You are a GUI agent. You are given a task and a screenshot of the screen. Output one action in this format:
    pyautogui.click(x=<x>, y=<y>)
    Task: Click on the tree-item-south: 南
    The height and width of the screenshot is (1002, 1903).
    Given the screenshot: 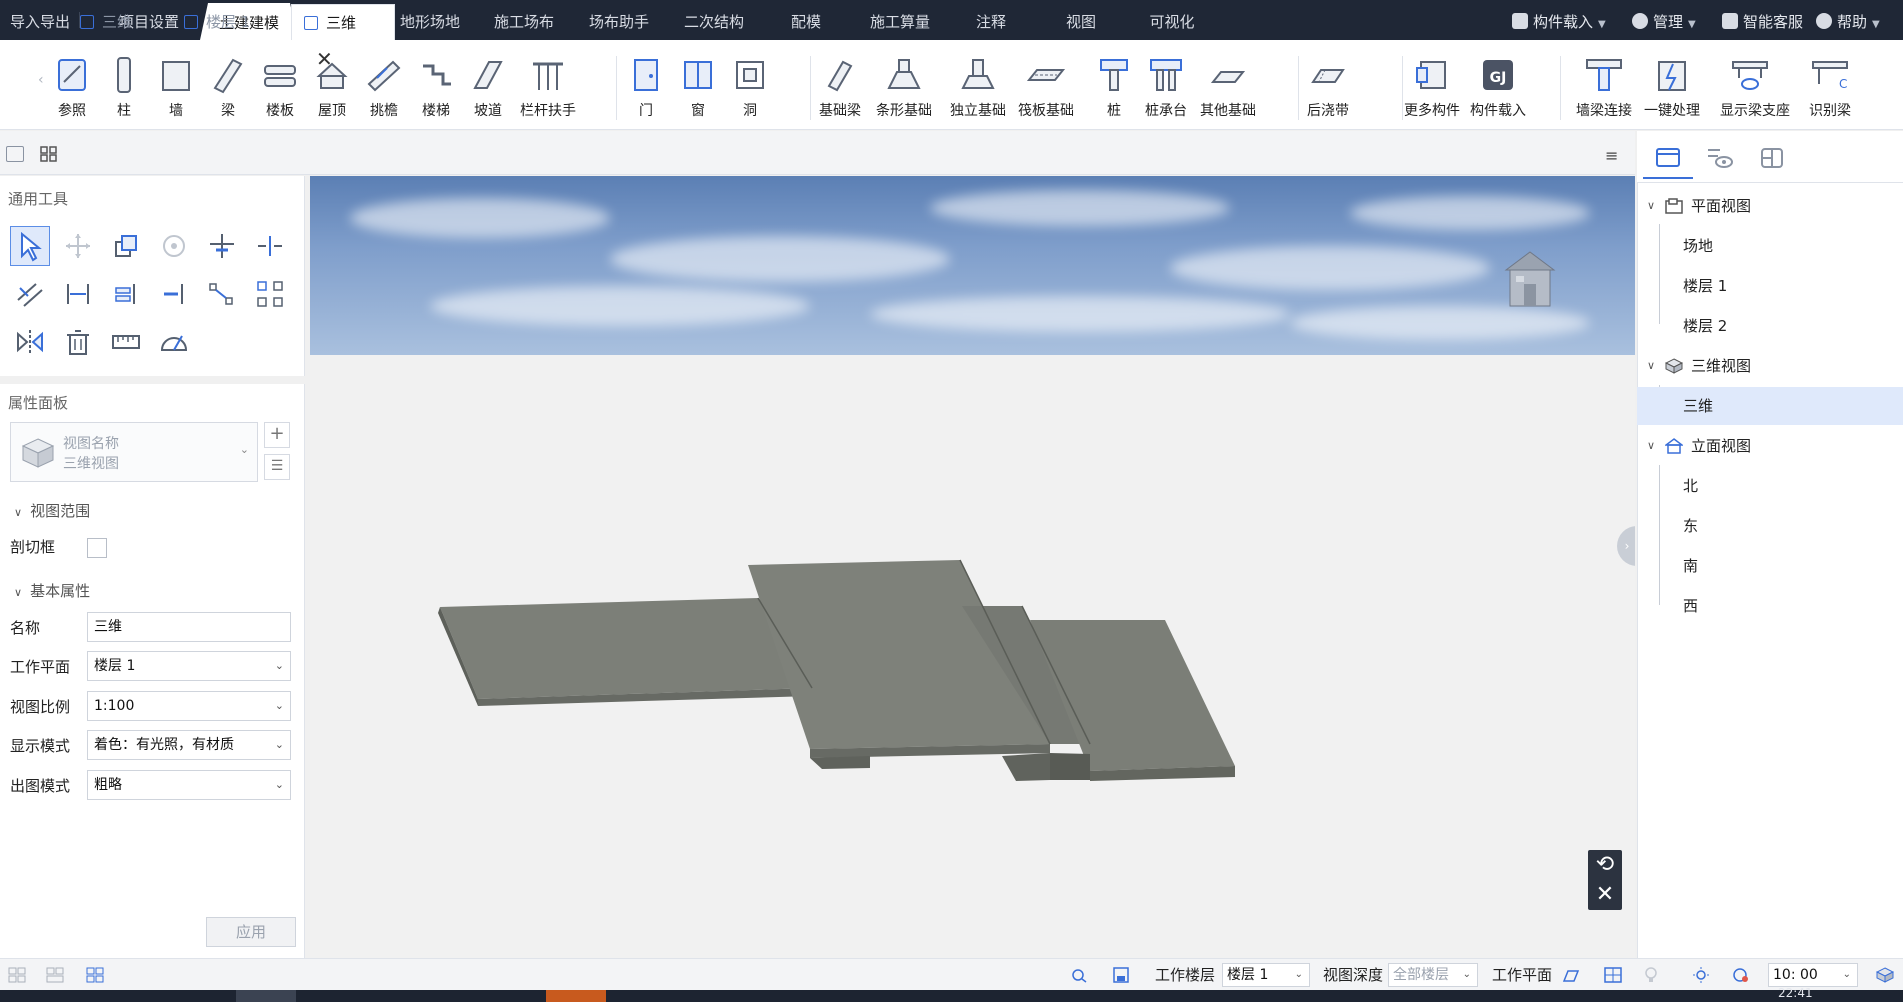 What is the action you would take?
    pyautogui.click(x=1770, y=566)
    